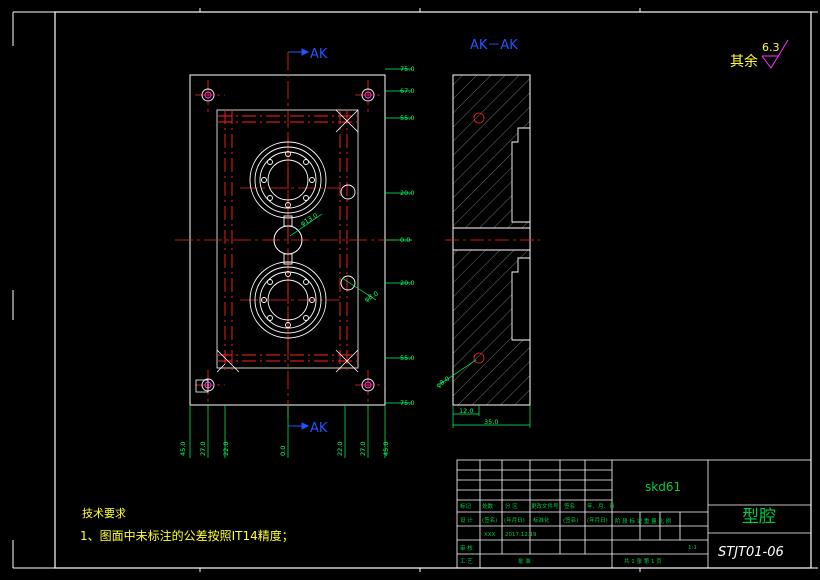  What do you see at coordinates (692, 548) in the screenshot?
I see `tb-scale: 1:1` at bounding box center [692, 548].